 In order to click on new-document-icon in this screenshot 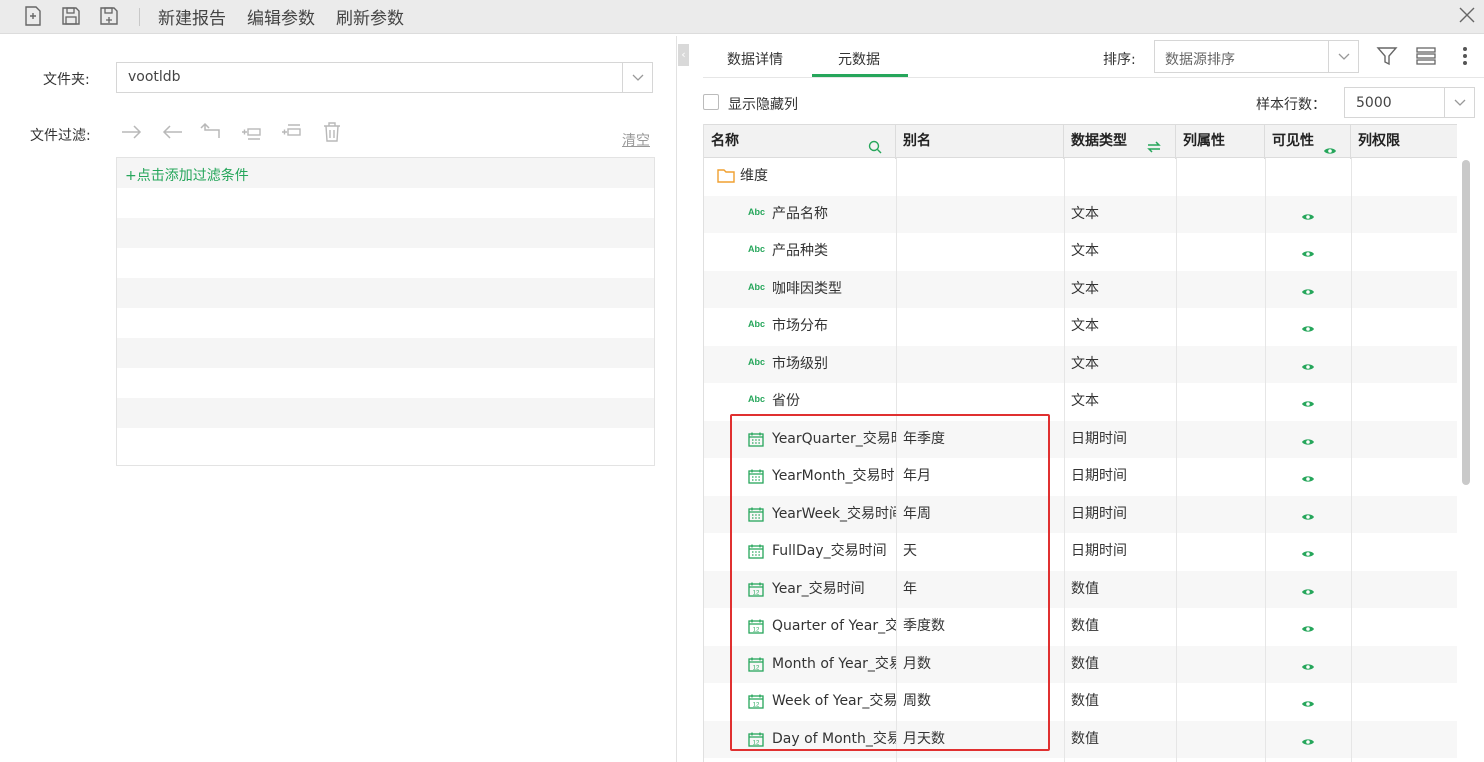, I will do `click(33, 16)`.